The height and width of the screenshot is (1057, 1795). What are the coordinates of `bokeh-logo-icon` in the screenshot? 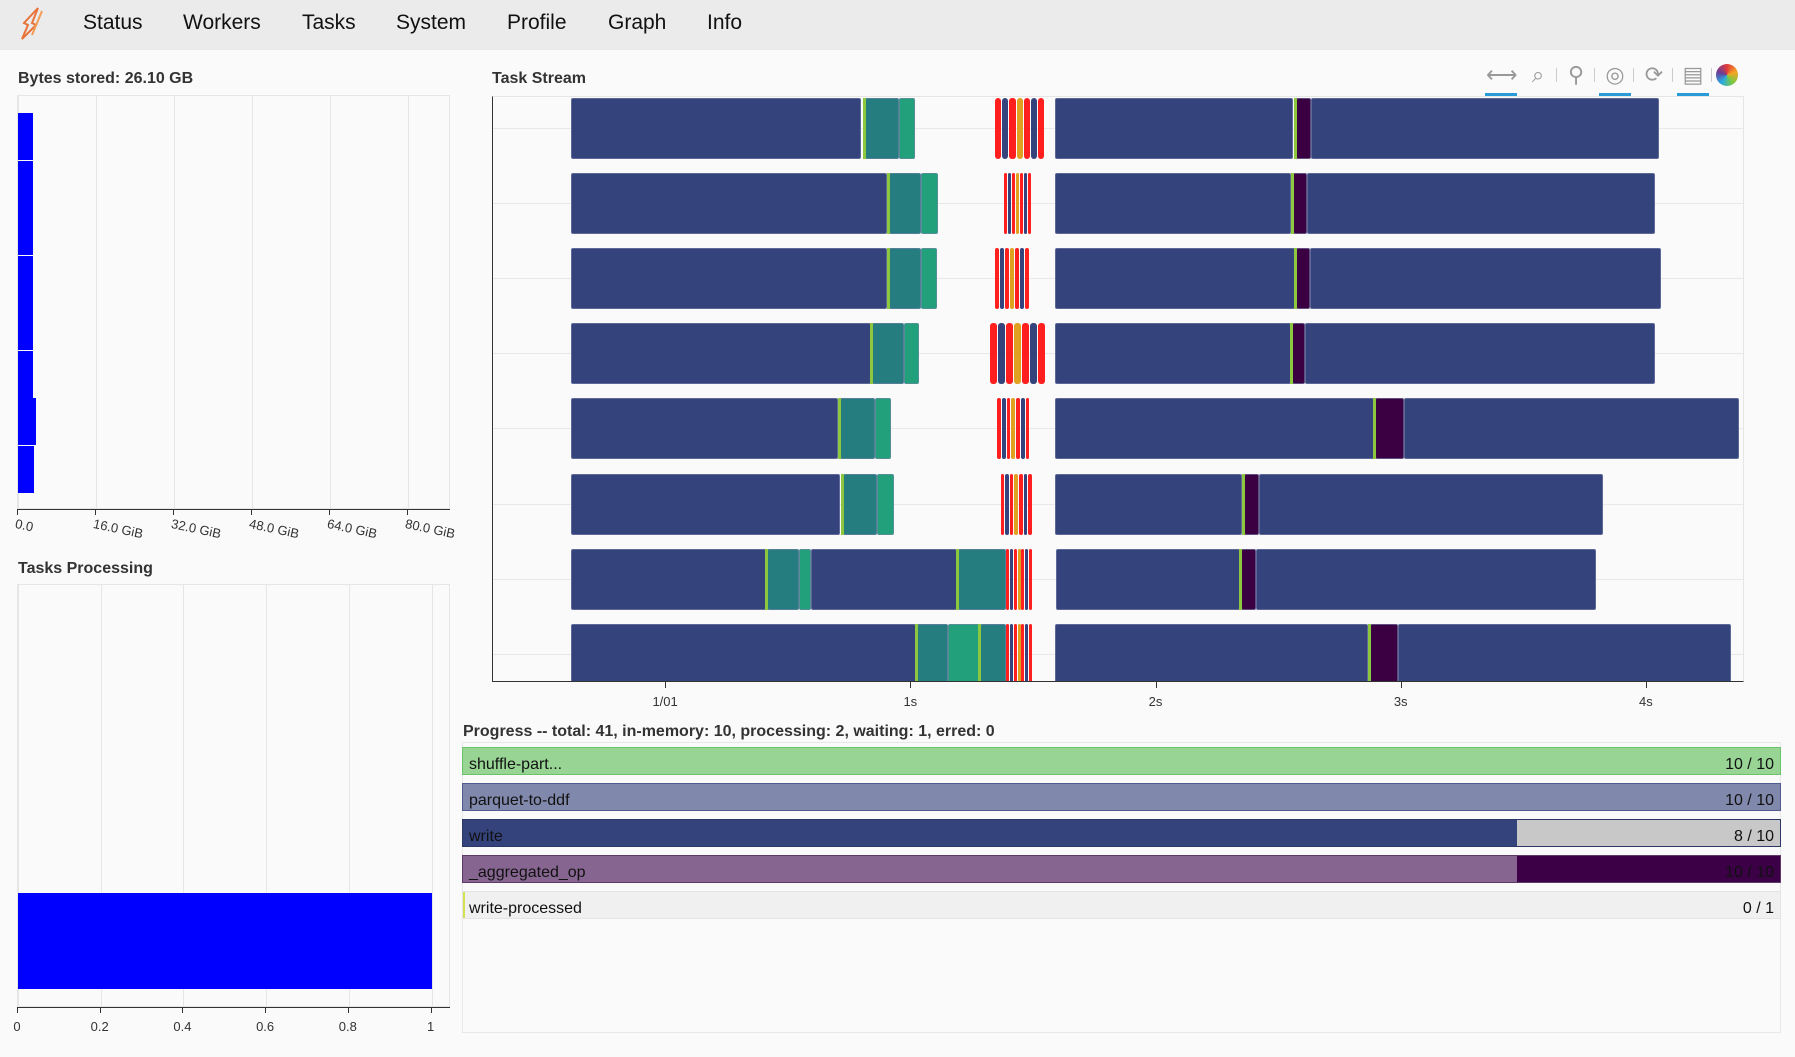 It's located at (1727, 75).